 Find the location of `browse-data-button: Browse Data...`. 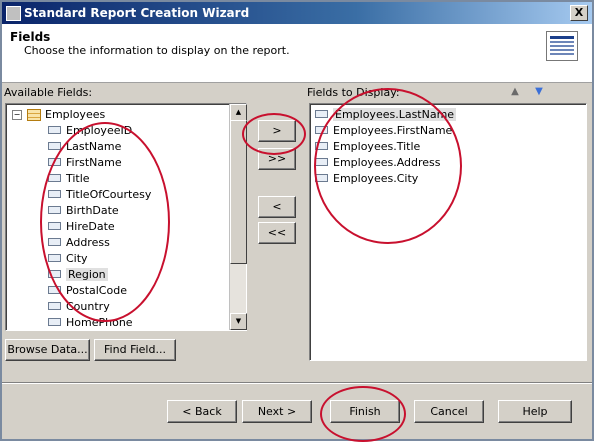

browse-data-button: Browse Data... is located at coordinates (47, 350).